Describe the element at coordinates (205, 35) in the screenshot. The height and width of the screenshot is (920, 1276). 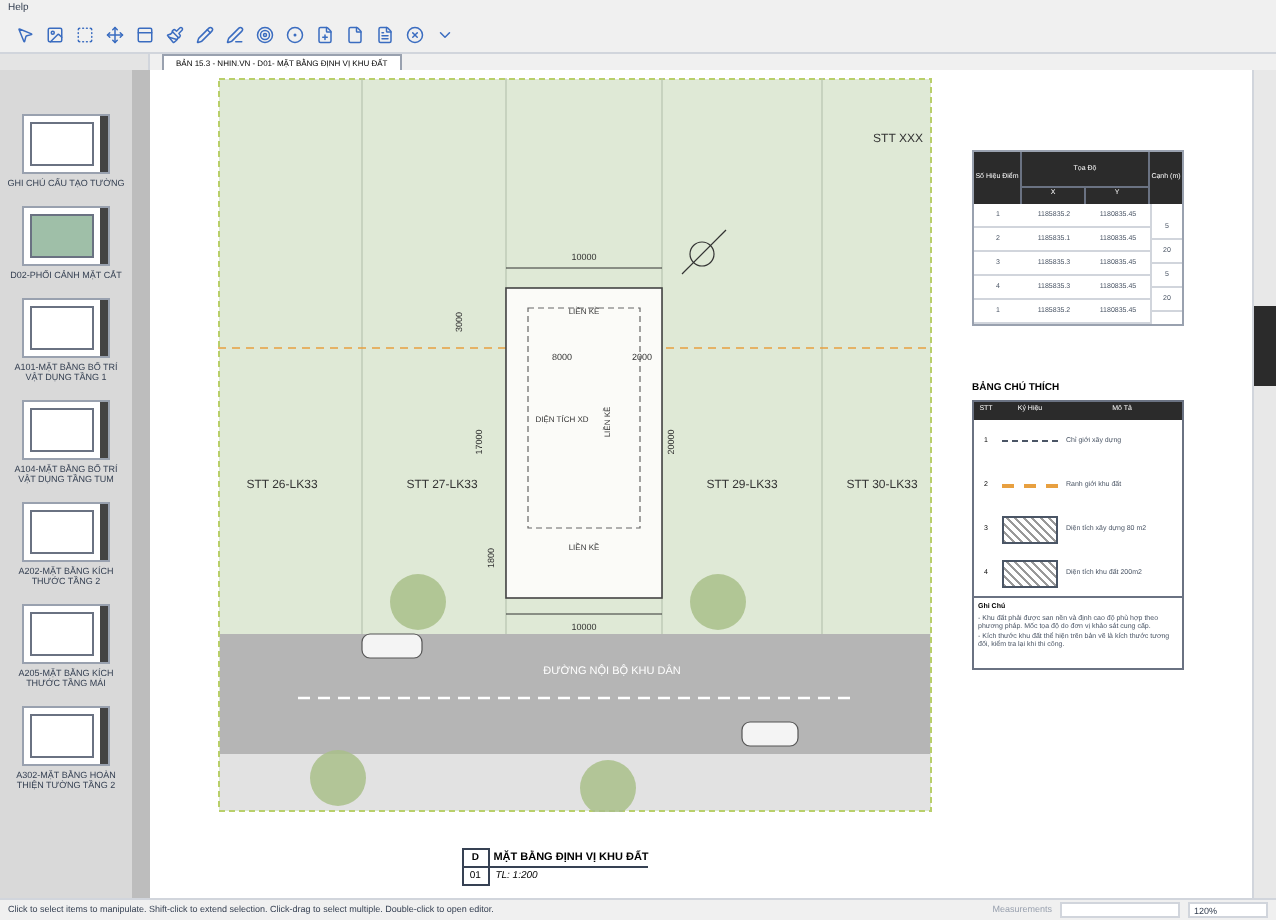
I see `pencil-icon` at that location.